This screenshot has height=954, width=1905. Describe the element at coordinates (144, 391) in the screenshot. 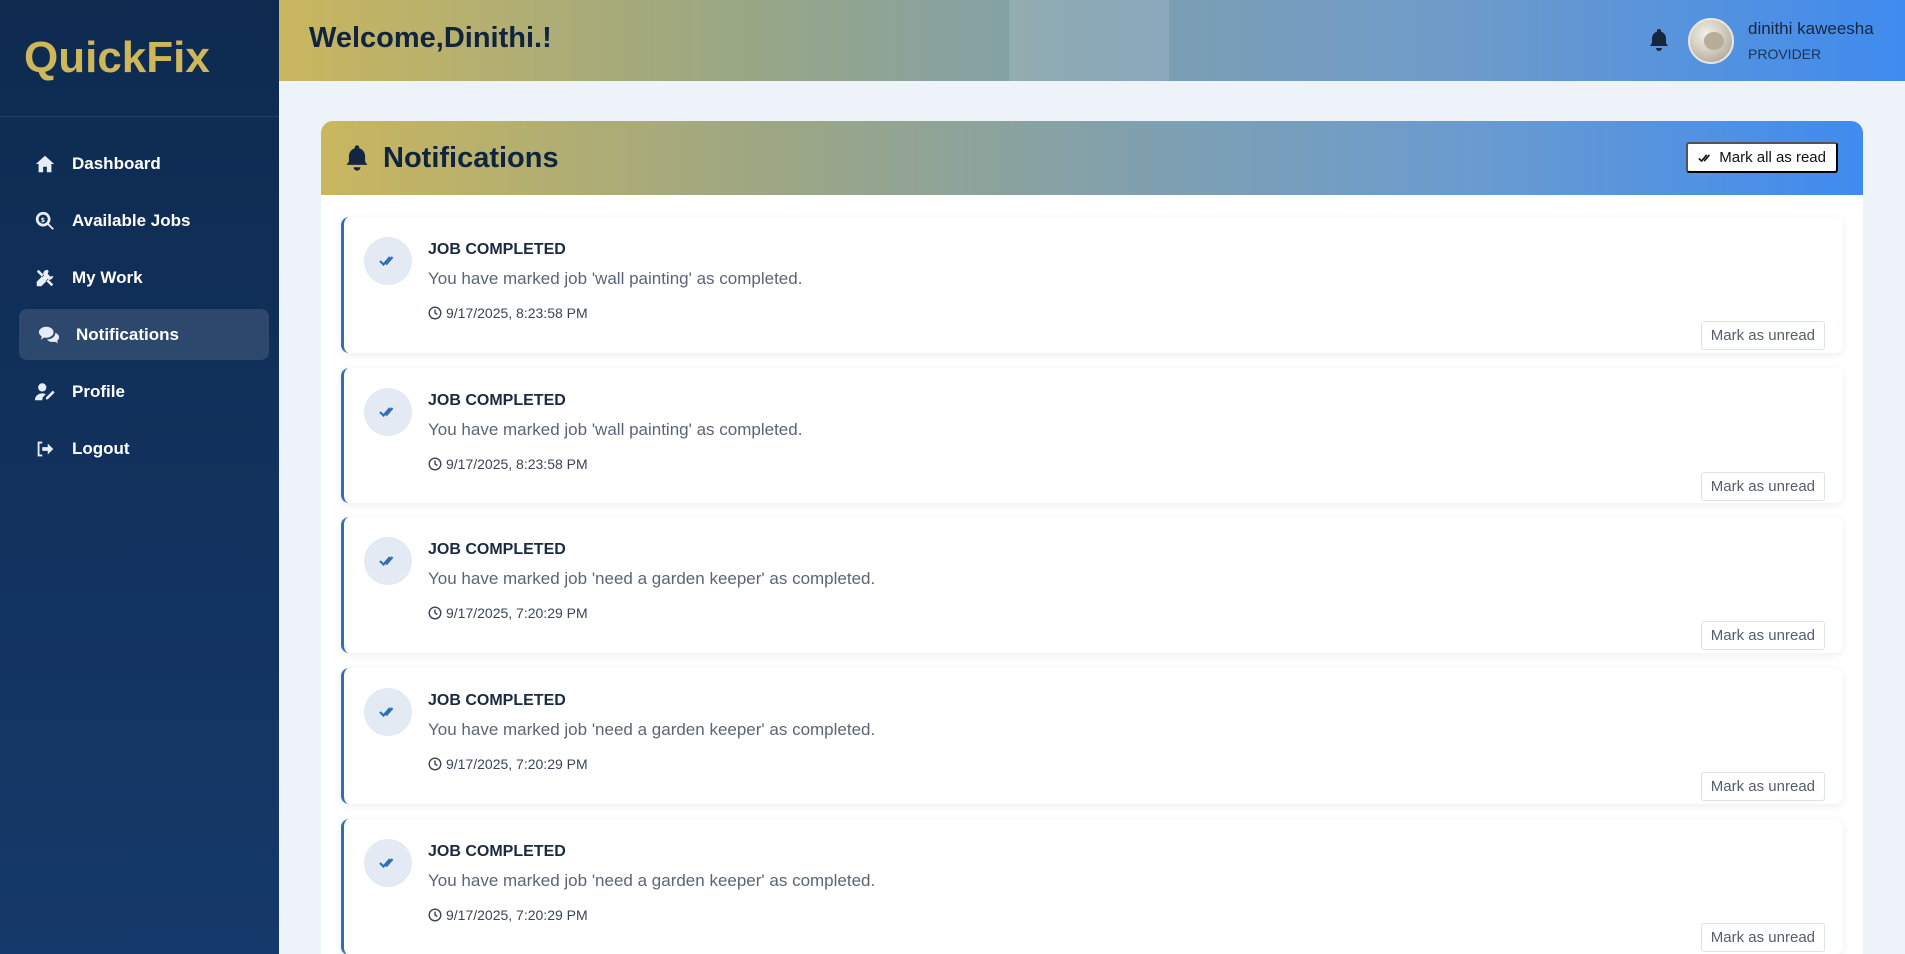

I see `sidebar-item-profile: Profile` at that location.